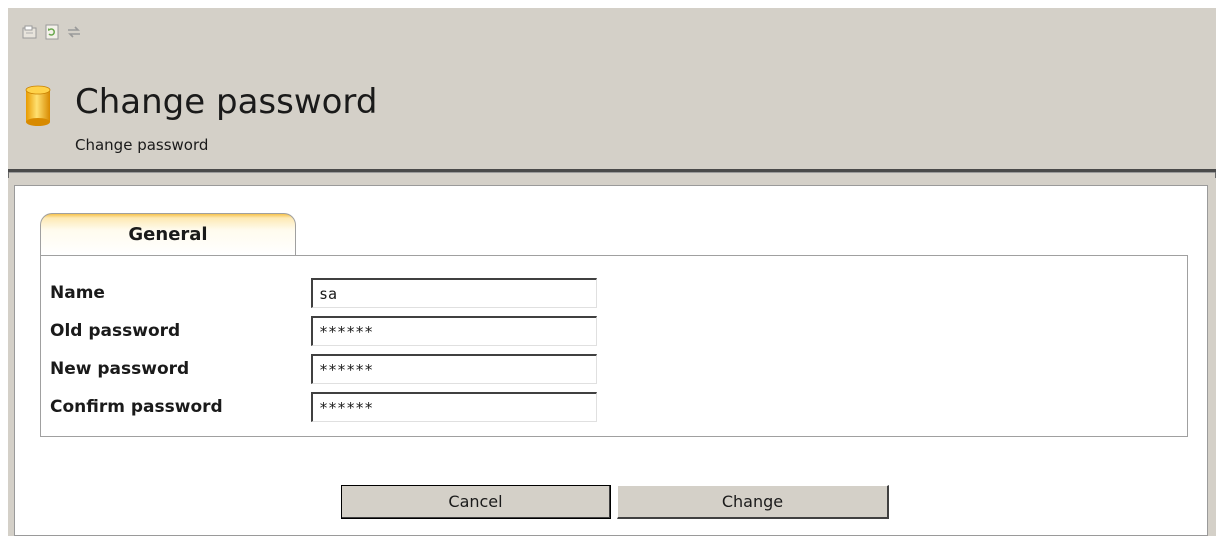 The image size is (1218, 538). I want to click on sync-icon, so click(74, 32).